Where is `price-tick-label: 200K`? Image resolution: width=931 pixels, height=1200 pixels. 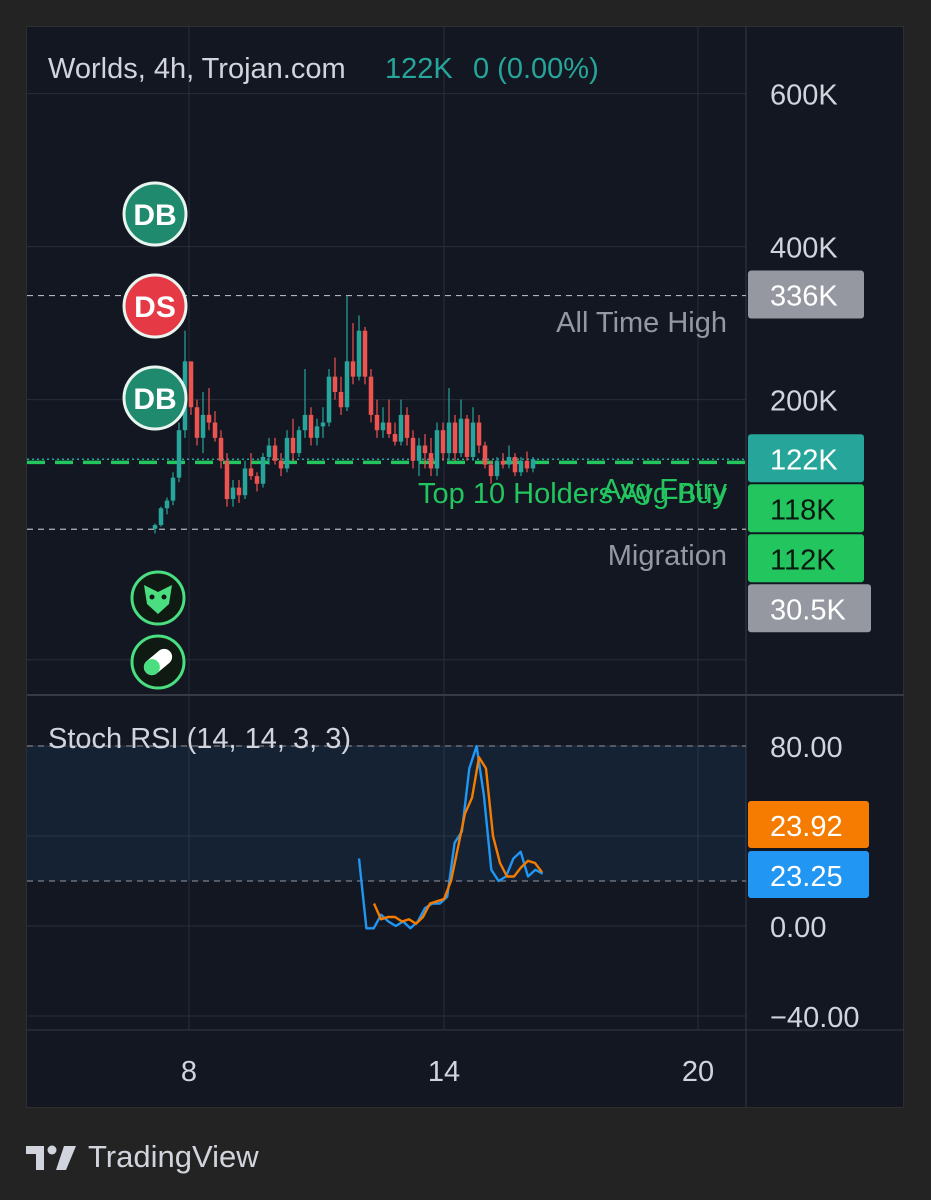 price-tick-label: 200K is located at coordinates (804, 402).